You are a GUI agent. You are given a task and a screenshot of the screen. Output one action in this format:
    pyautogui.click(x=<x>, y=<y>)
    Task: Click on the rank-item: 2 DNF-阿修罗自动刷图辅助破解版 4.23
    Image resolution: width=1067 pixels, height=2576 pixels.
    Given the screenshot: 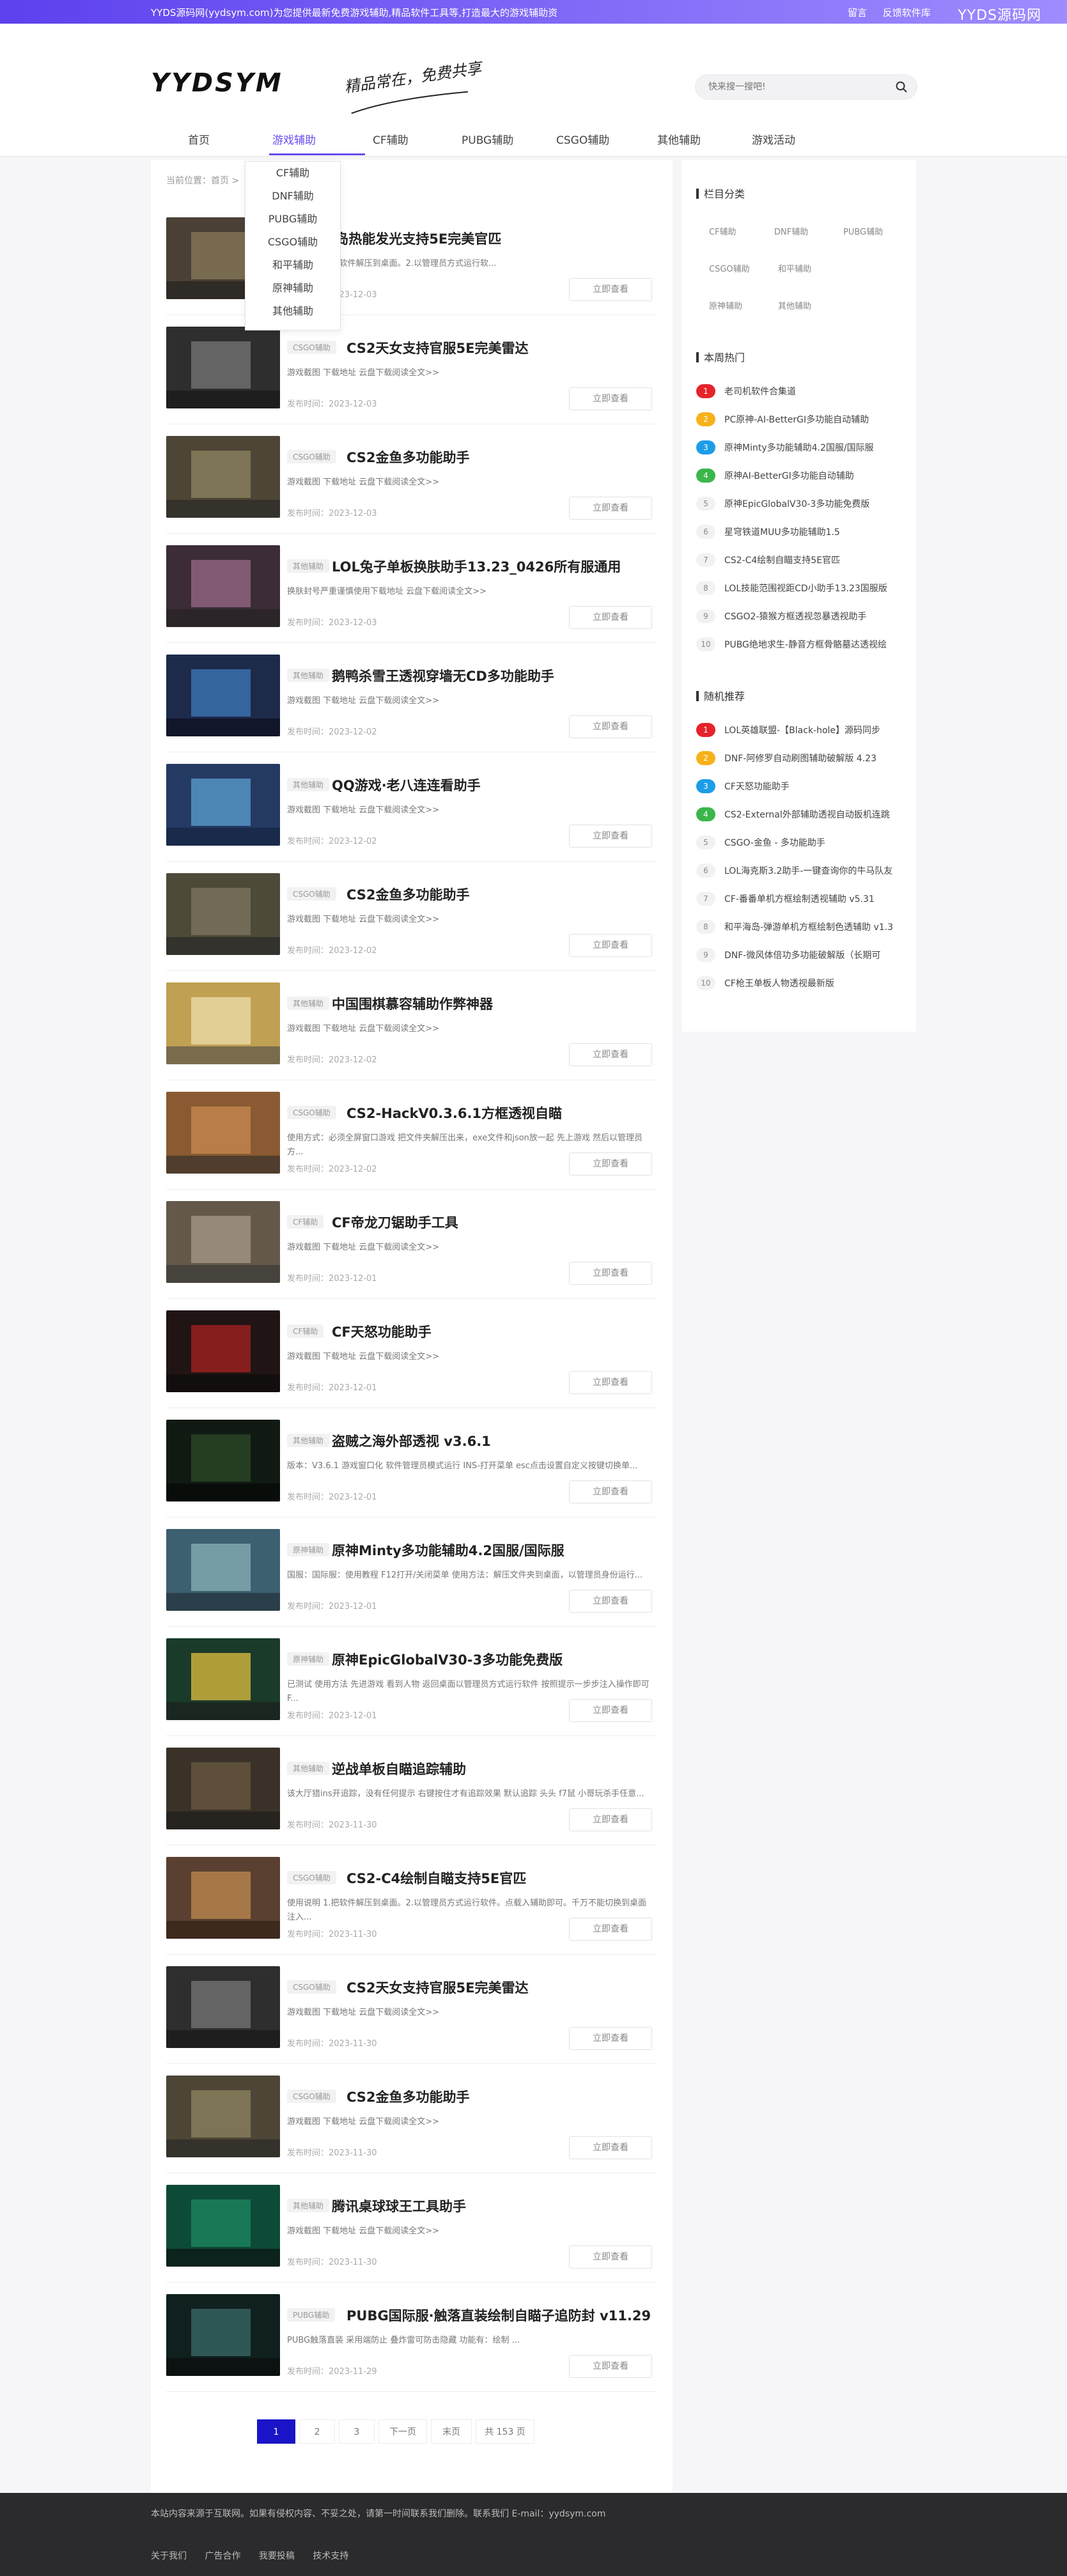 What is the action you would take?
    pyautogui.click(x=798, y=758)
    